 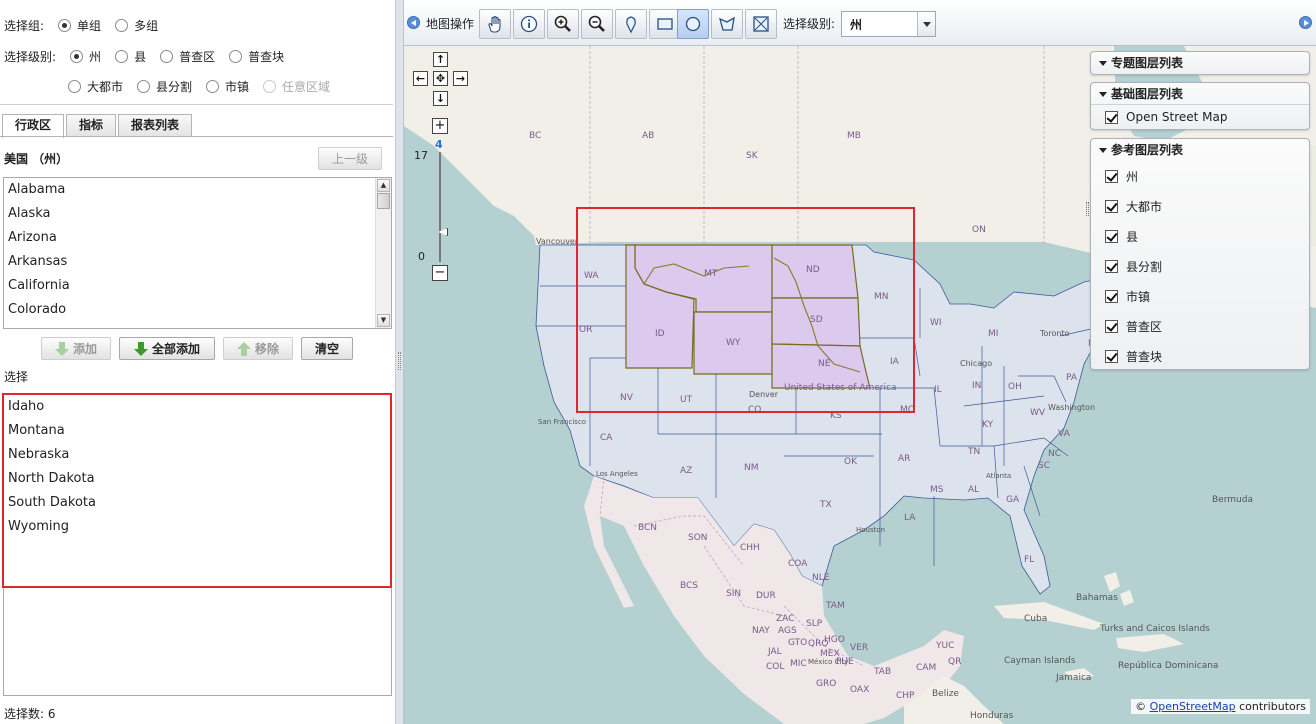 I want to click on label-honduras: Honduras, so click(x=992, y=716).